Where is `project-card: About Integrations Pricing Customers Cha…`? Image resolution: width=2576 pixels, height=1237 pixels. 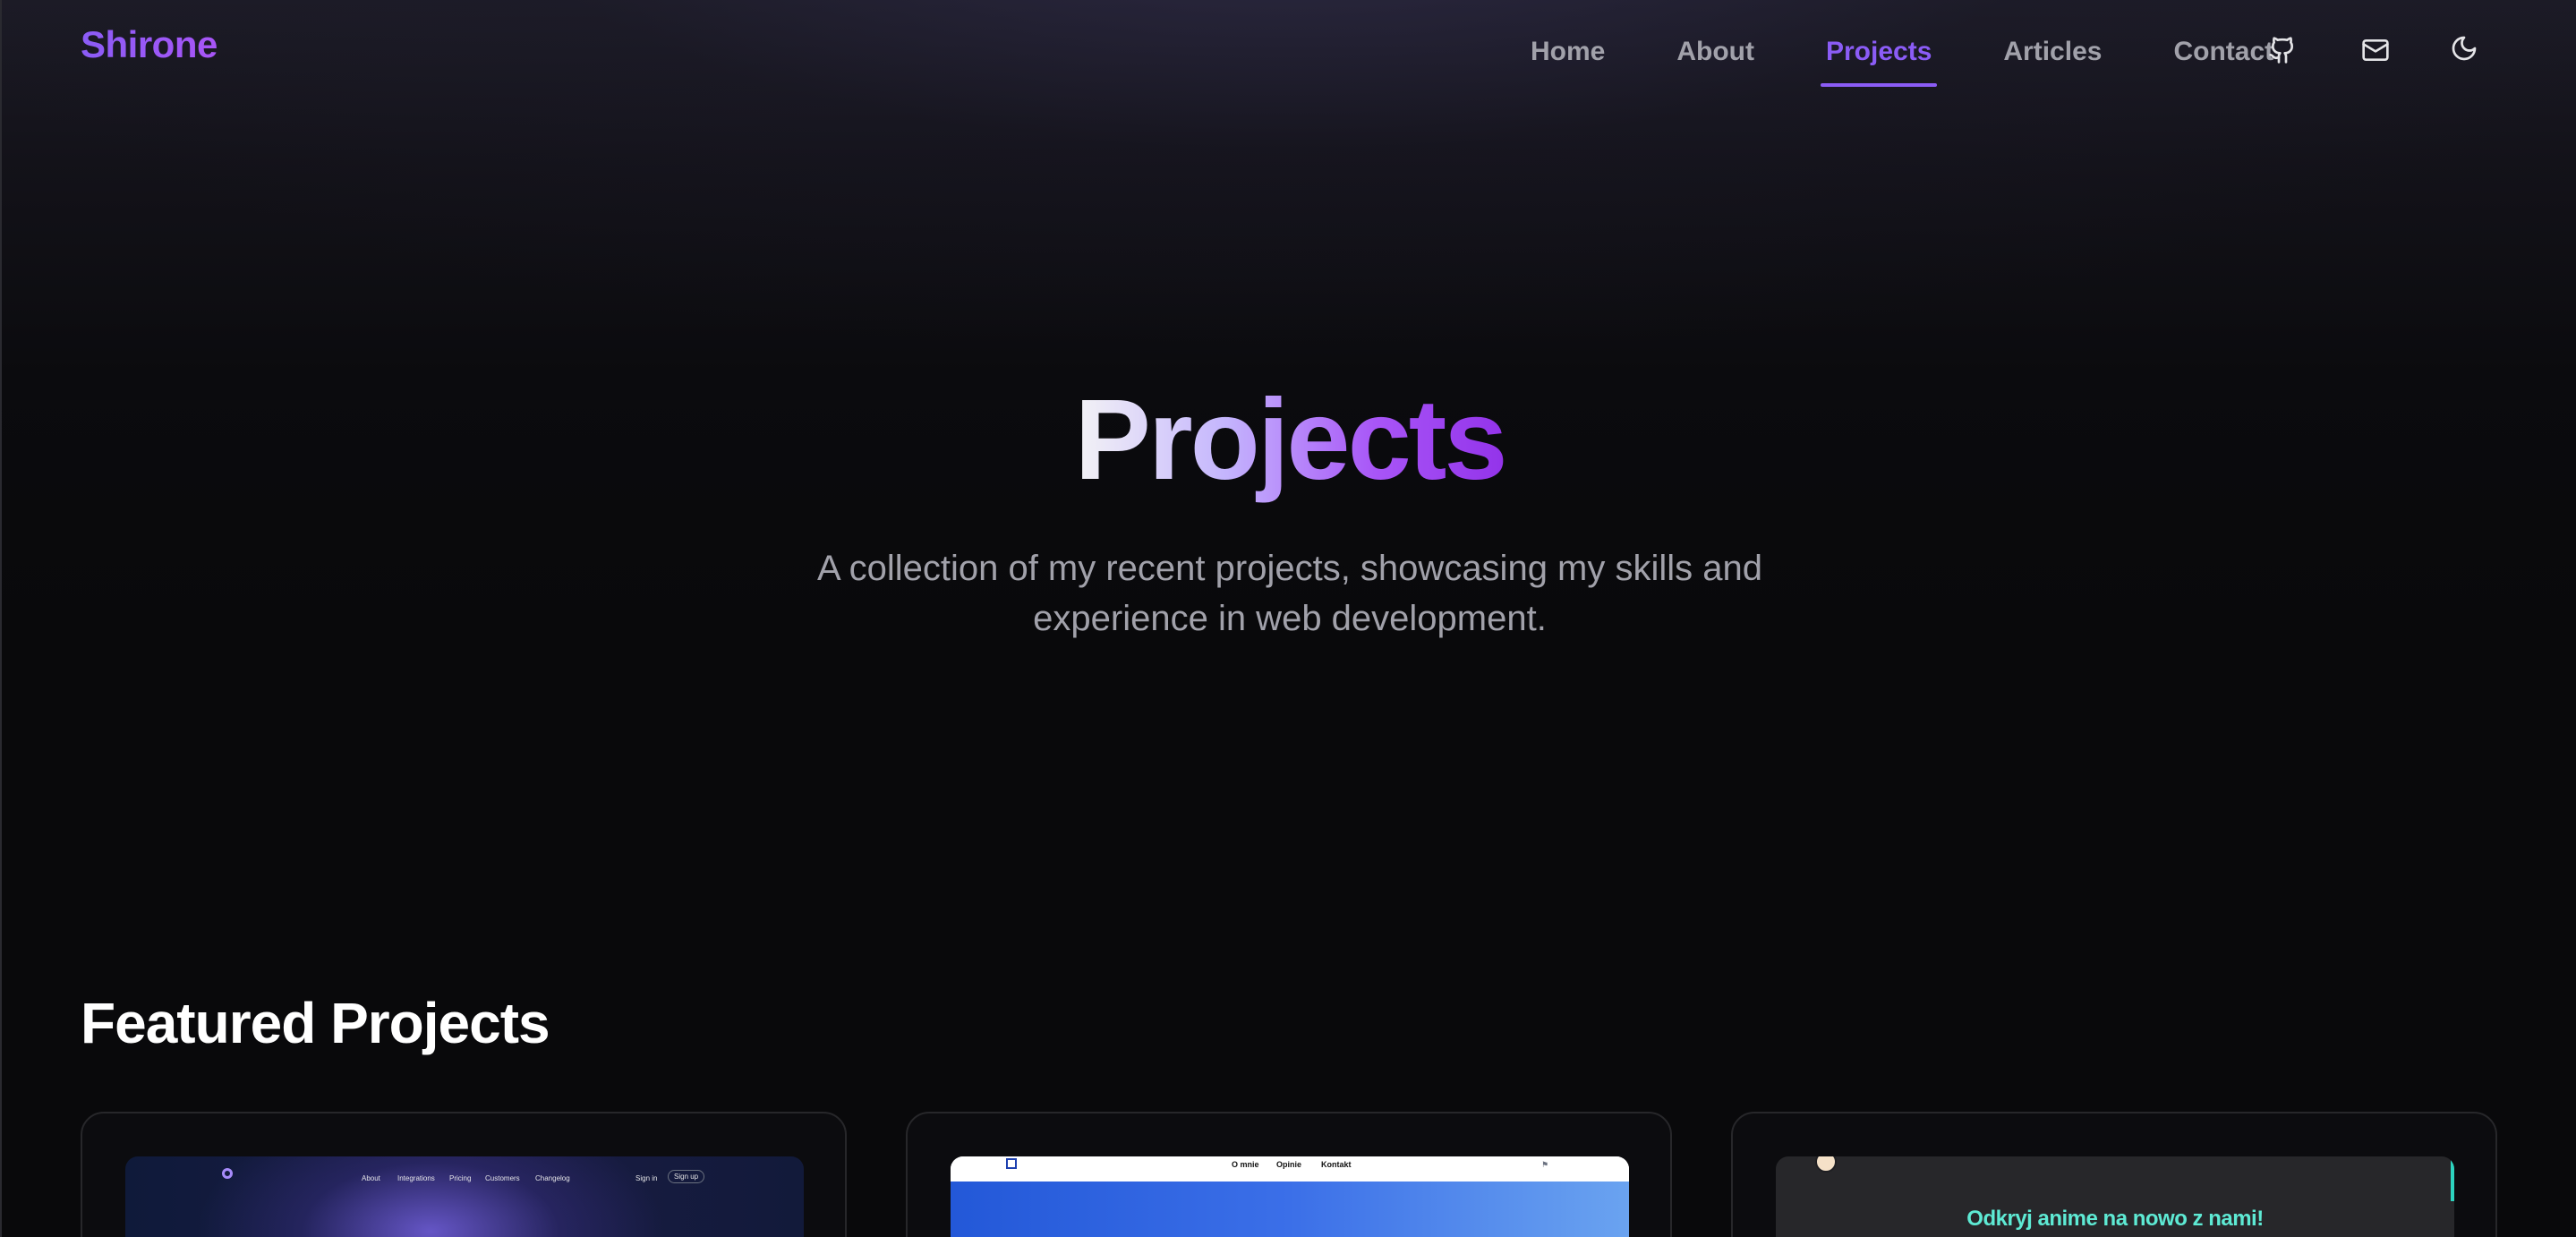 project-card: About Integrations Pricing Customers Cha… is located at coordinates (464, 1174).